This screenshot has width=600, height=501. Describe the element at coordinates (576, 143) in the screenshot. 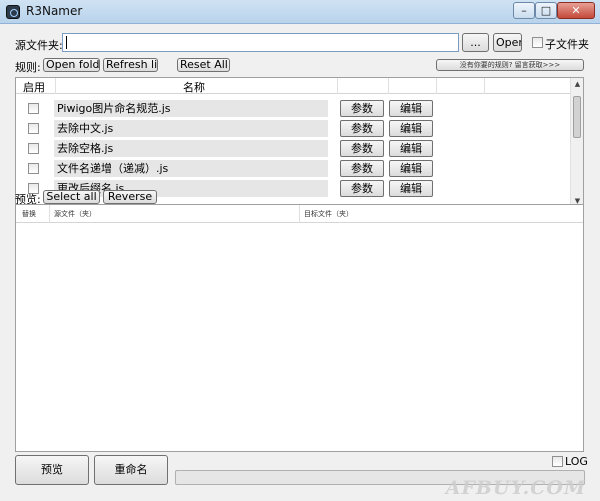

I see `rules-scrollbar: ▲ ▼` at that location.